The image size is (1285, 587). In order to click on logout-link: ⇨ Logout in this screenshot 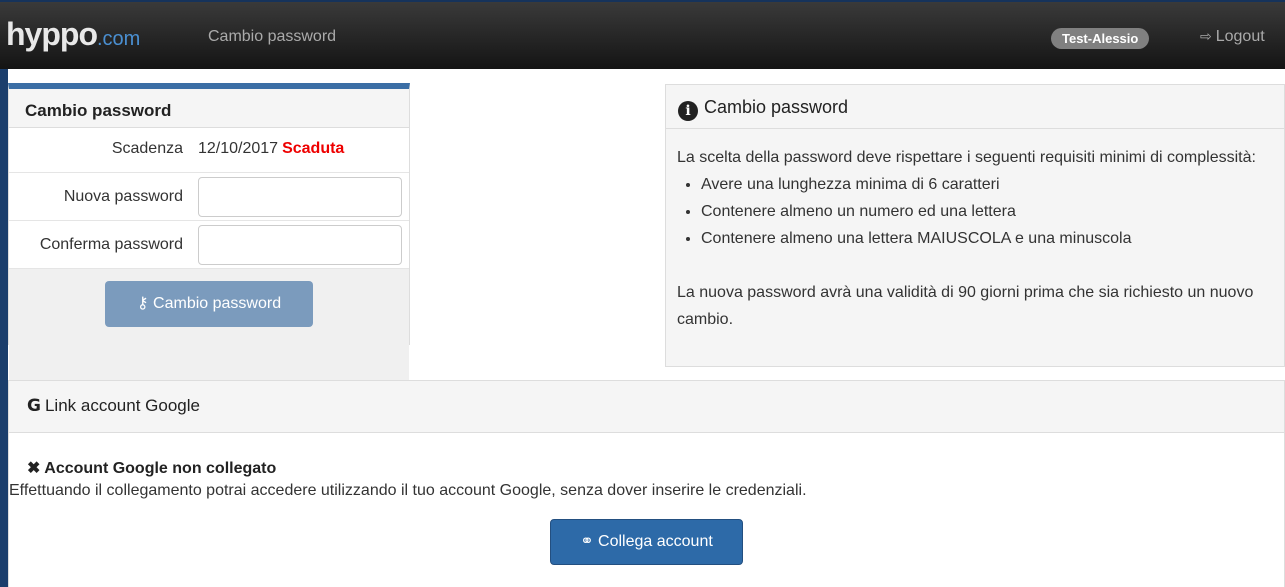, I will do `click(1232, 37)`.